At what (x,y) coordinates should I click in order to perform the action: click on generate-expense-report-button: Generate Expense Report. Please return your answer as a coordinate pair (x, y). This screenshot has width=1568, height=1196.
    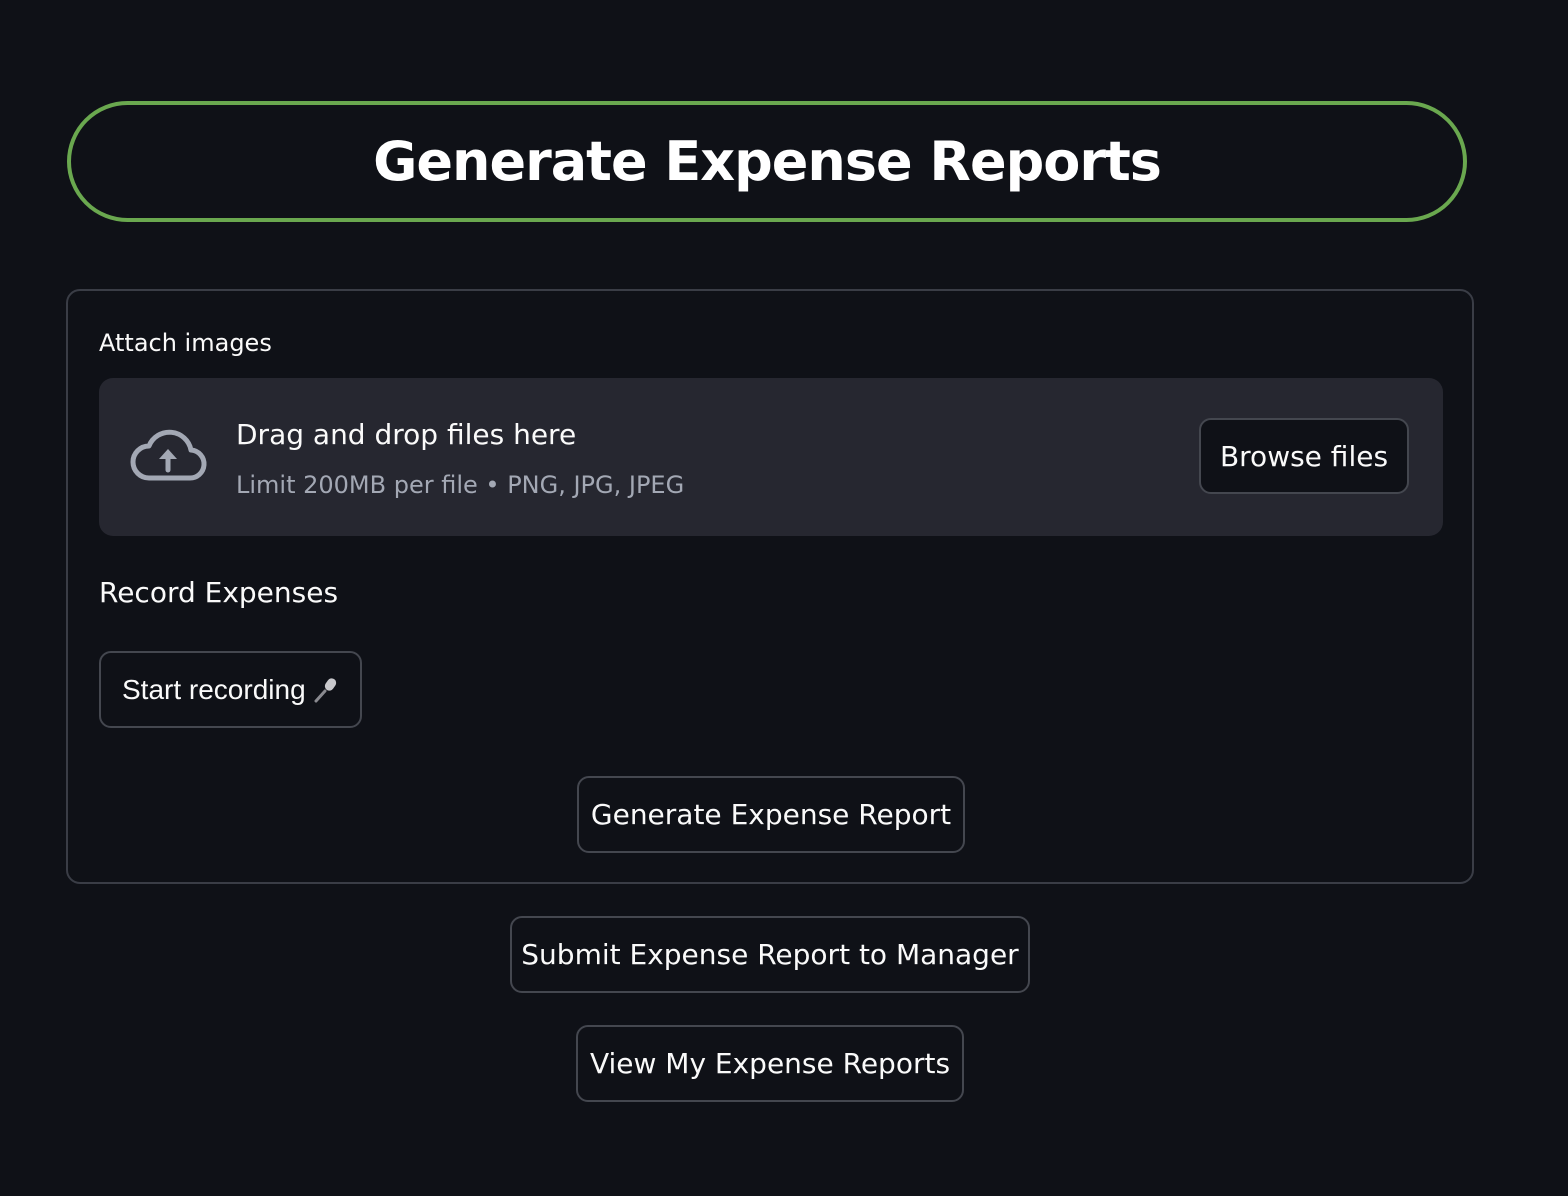
    Looking at the image, I should click on (771, 814).